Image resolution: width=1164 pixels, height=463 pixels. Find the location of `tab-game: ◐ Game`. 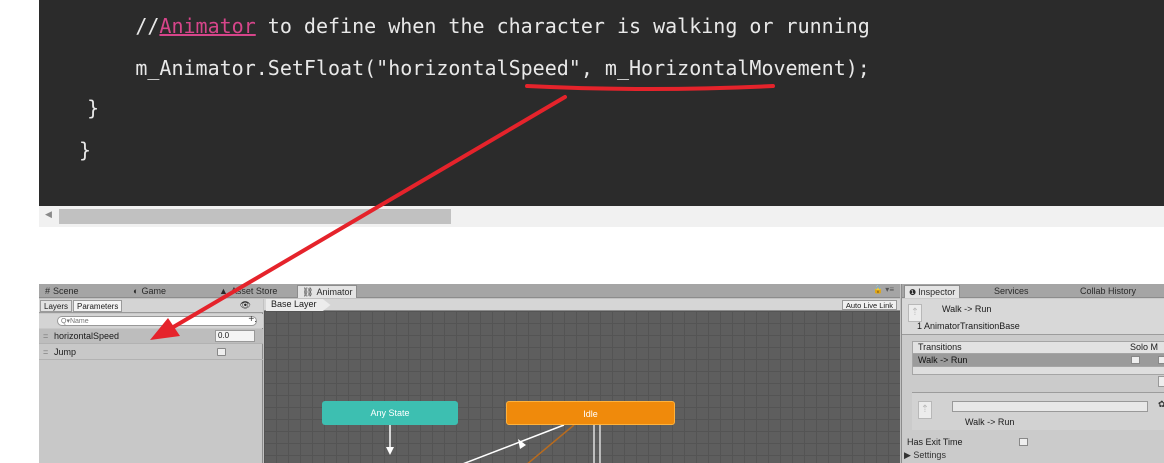

tab-game: ◐ Game is located at coordinates (149, 291).